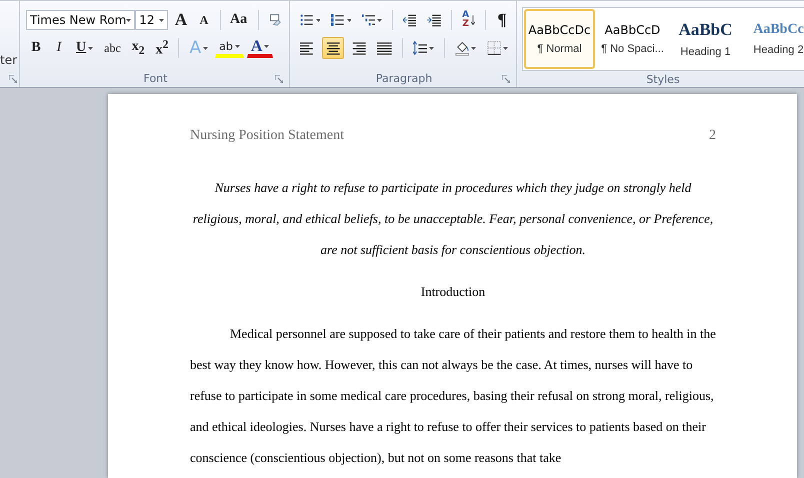 The width and height of the screenshot is (804, 478). What do you see at coordinates (112, 48) in the screenshot?
I see `strike-button: abc` at bounding box center [112, 48].